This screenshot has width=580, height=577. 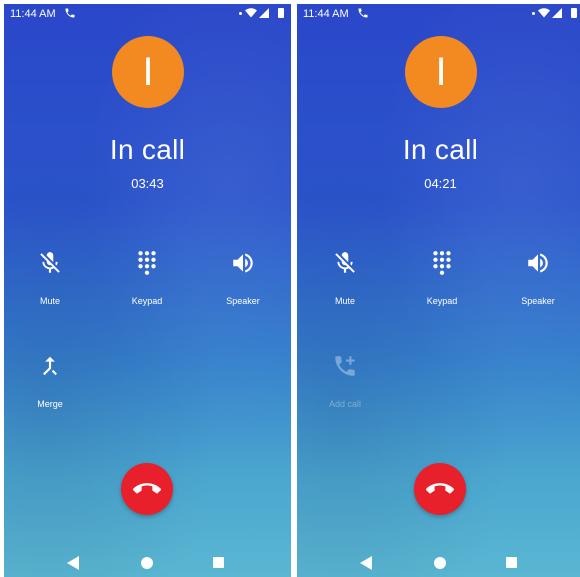 What do you see at coordinates (345, 366) in the screenshot?
I see `add-call-icon` at bounding box center [345, 366].